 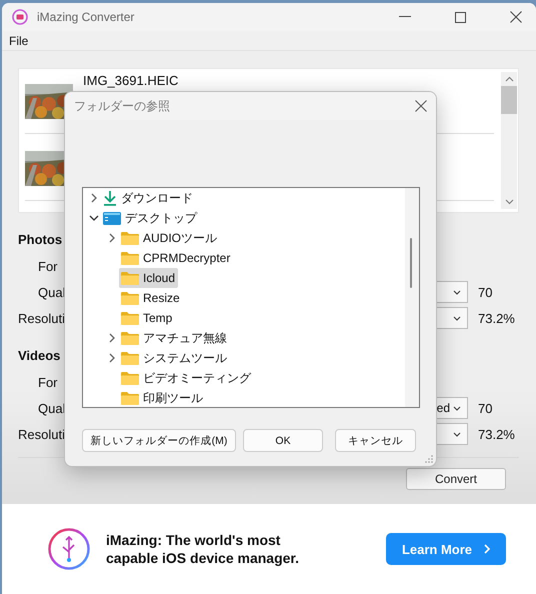 I want to click on desktop-icon, so click(x=112, y=218).